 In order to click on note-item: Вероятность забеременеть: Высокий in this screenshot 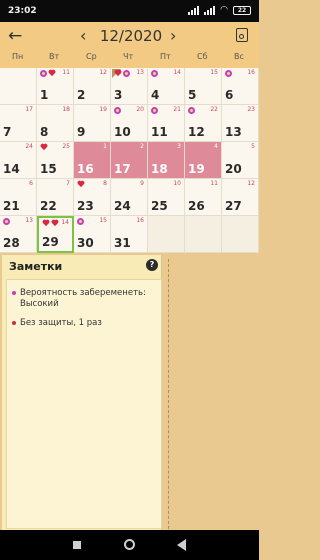, I will do `click(83, 299)`.